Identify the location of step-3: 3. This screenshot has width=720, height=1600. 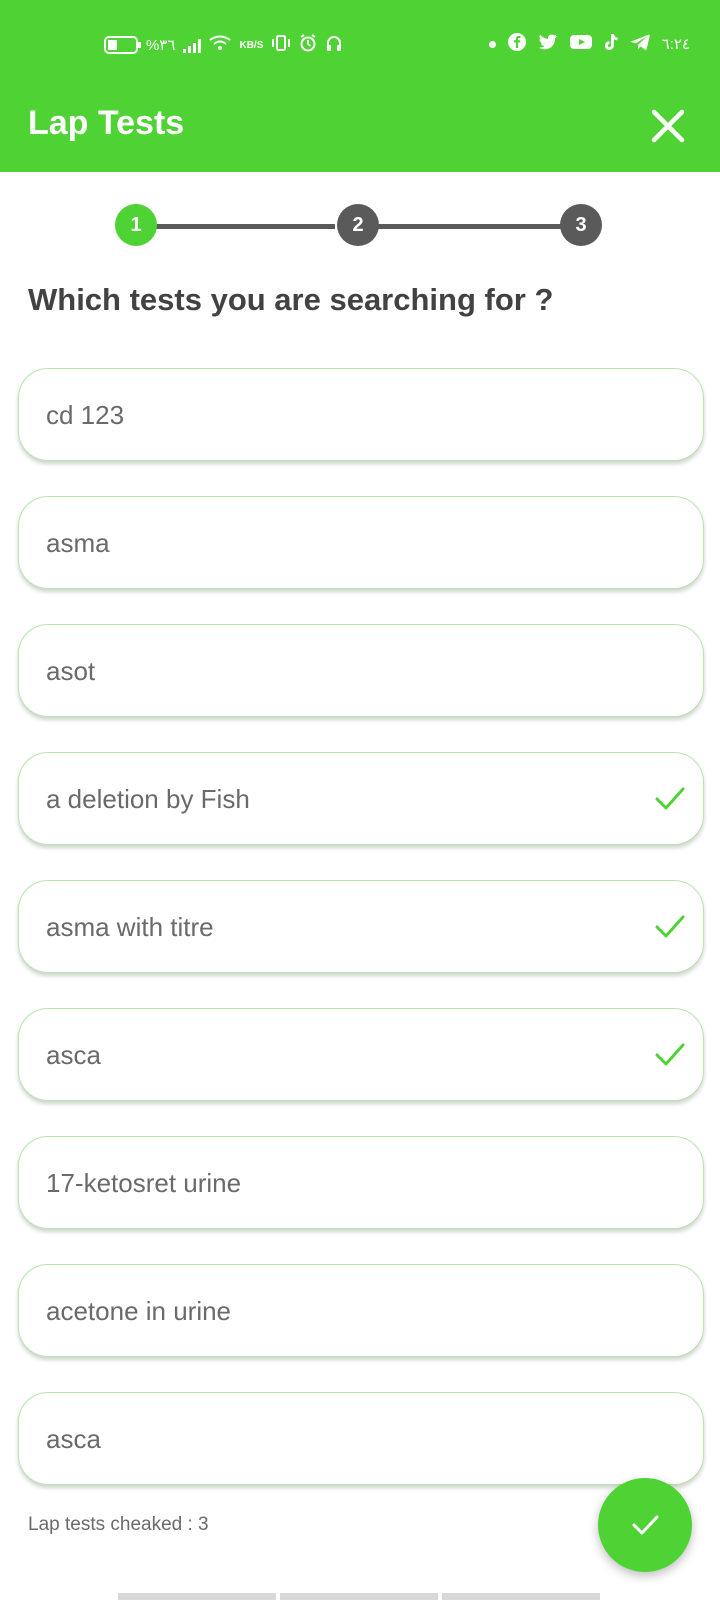
(581, 225).